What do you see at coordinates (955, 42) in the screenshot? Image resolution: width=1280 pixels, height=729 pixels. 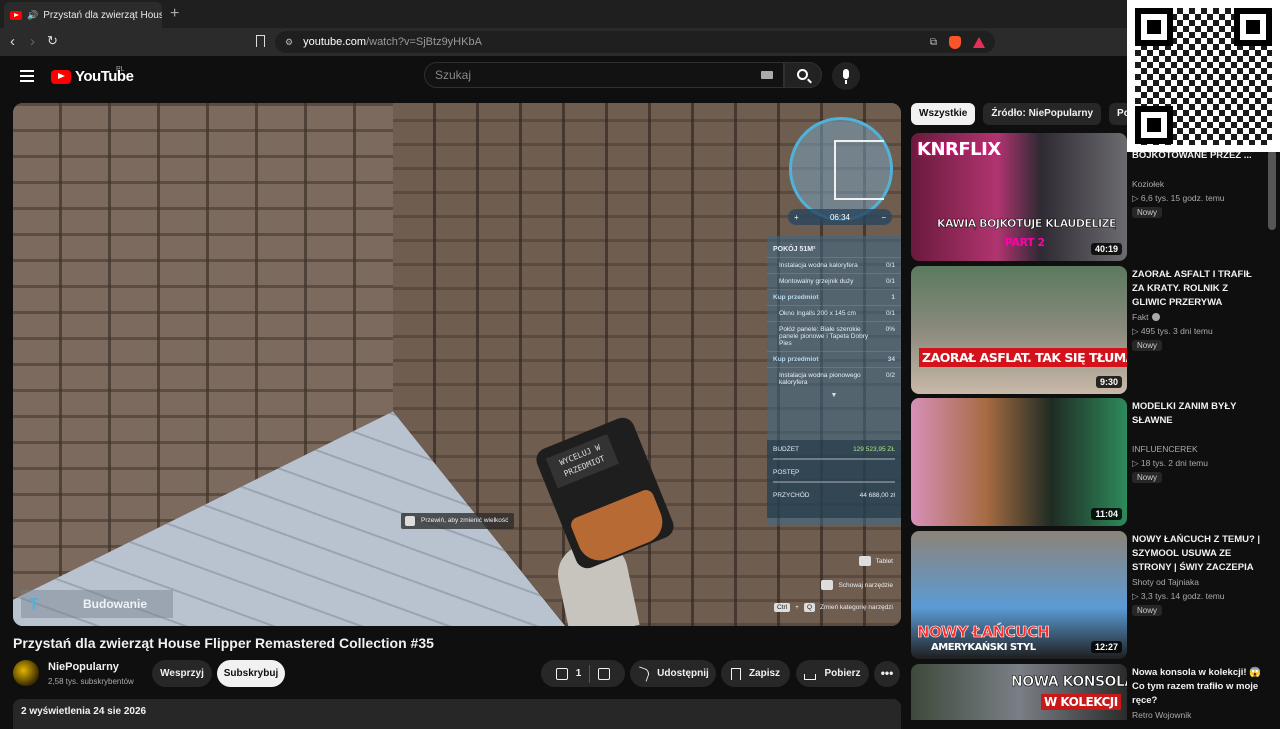 I see `brave-shield-icon` at bounding box center [955, 42].